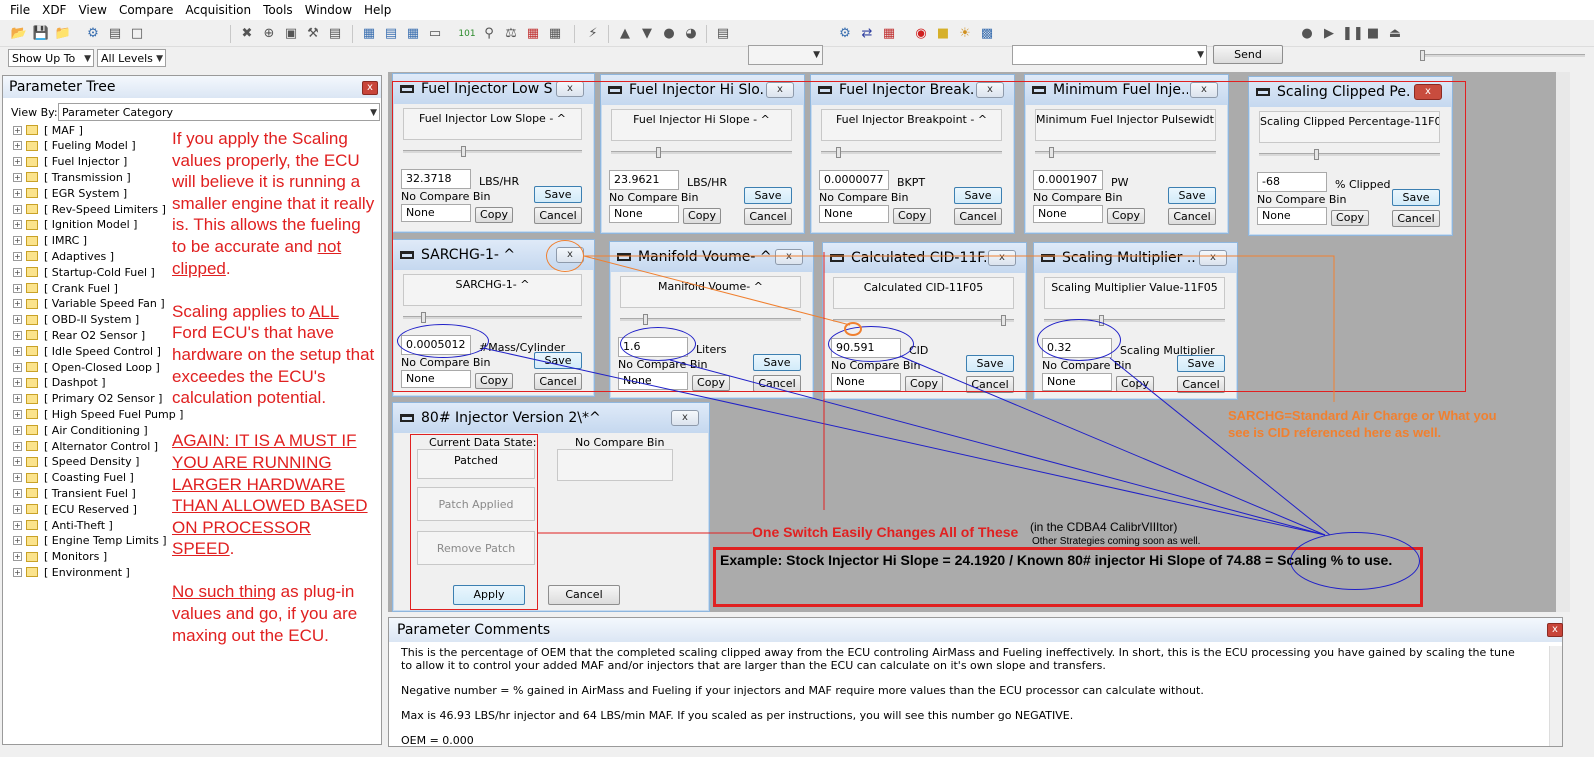 This screenshot has width=1594, height=757. I want to click on chip-icon: ▤, so click(723, 34).